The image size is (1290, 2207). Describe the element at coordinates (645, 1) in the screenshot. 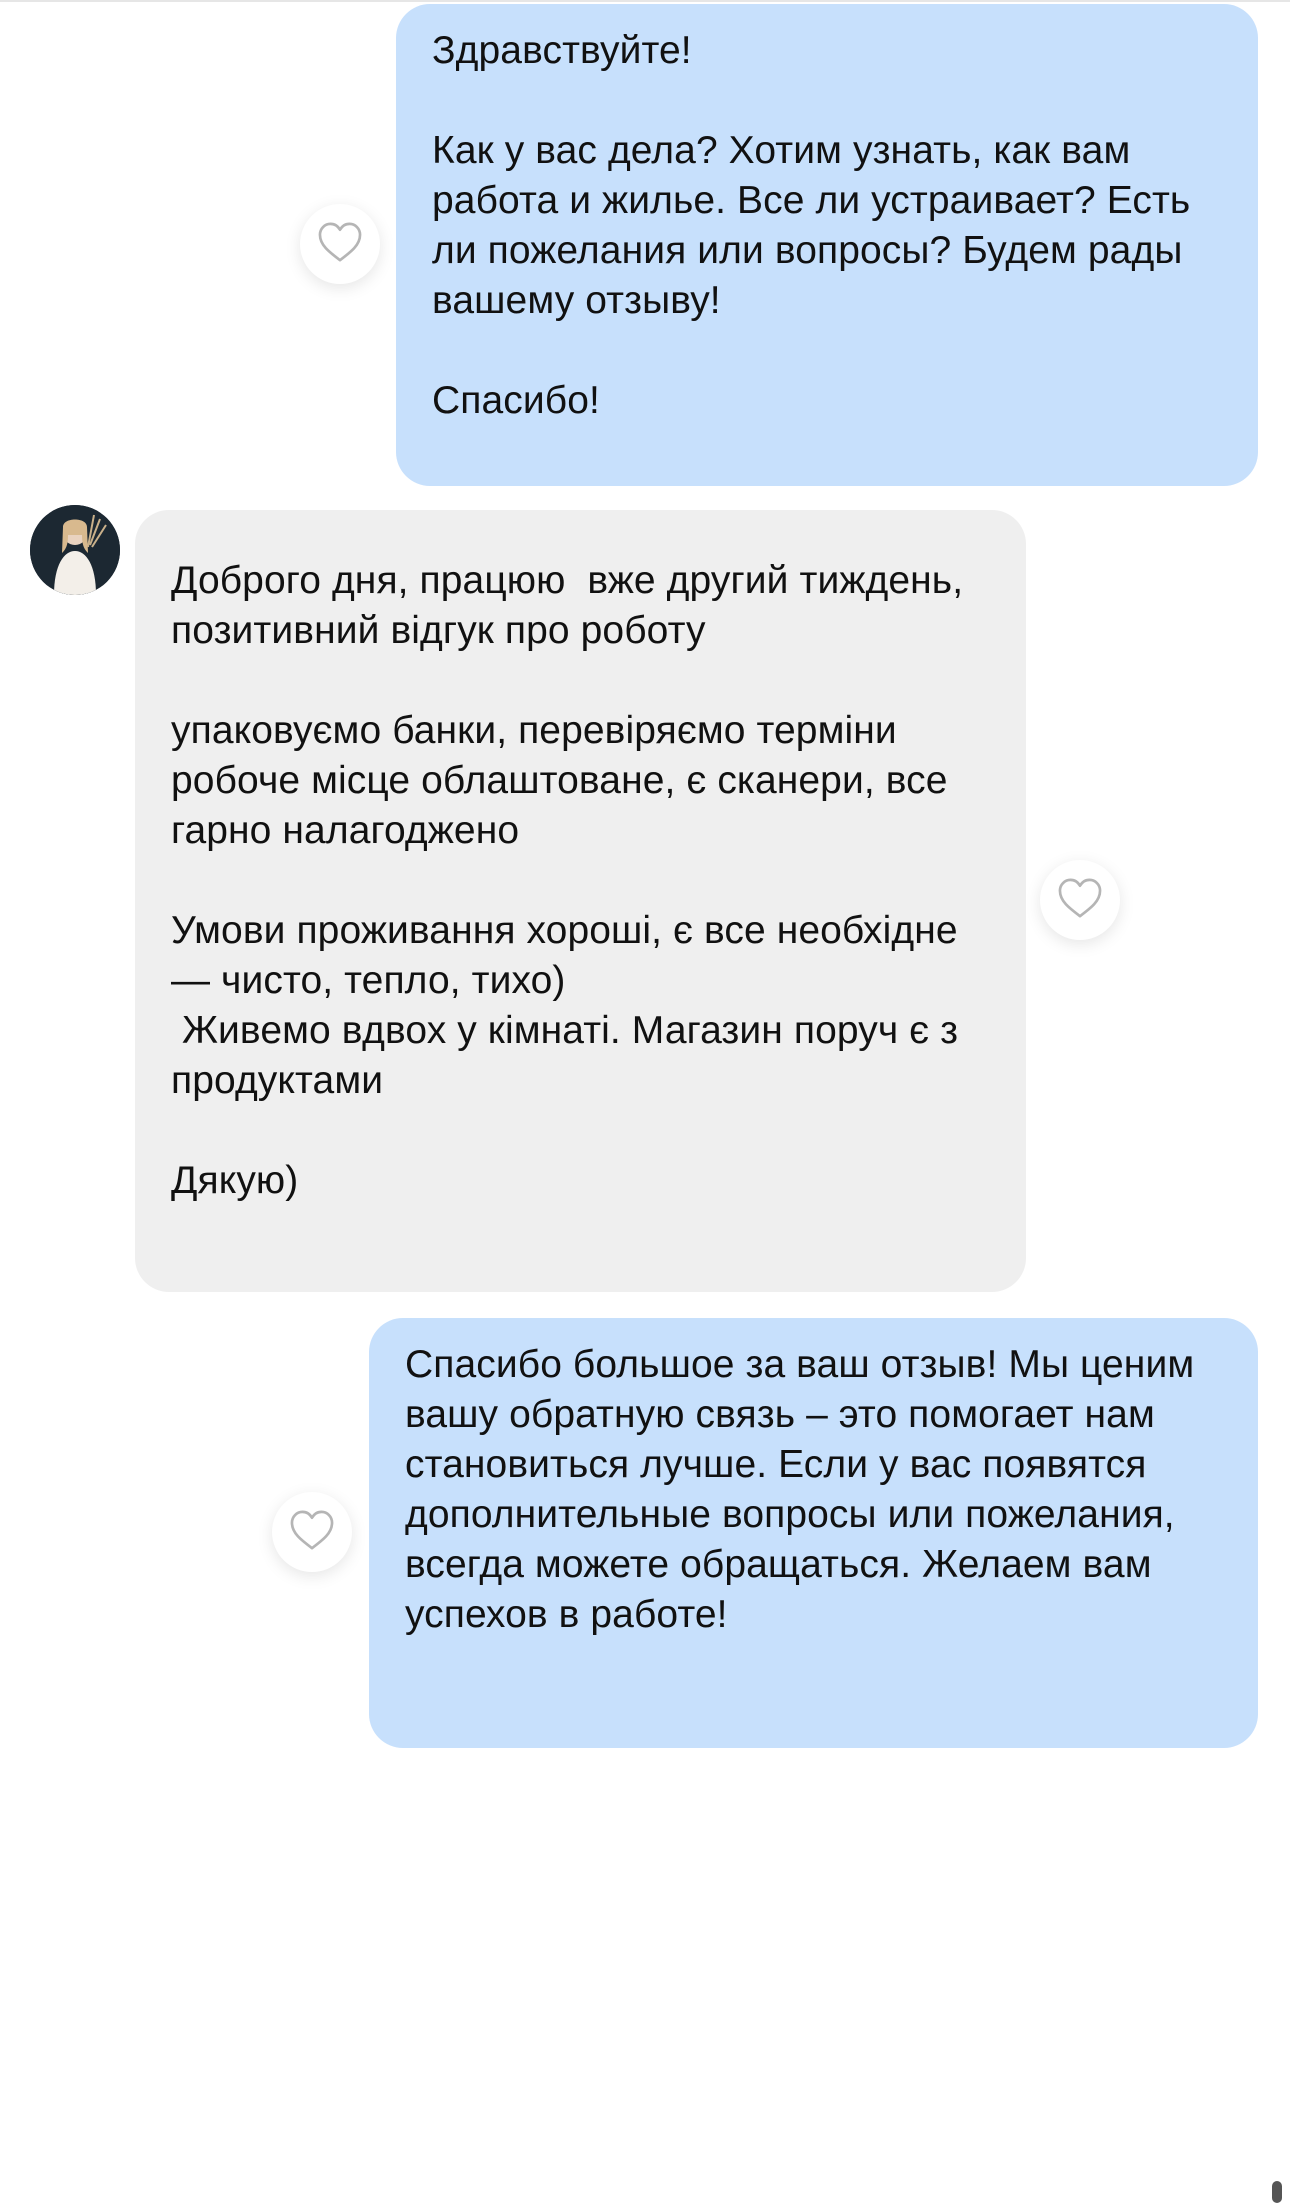

I see `top-divider` at that location.